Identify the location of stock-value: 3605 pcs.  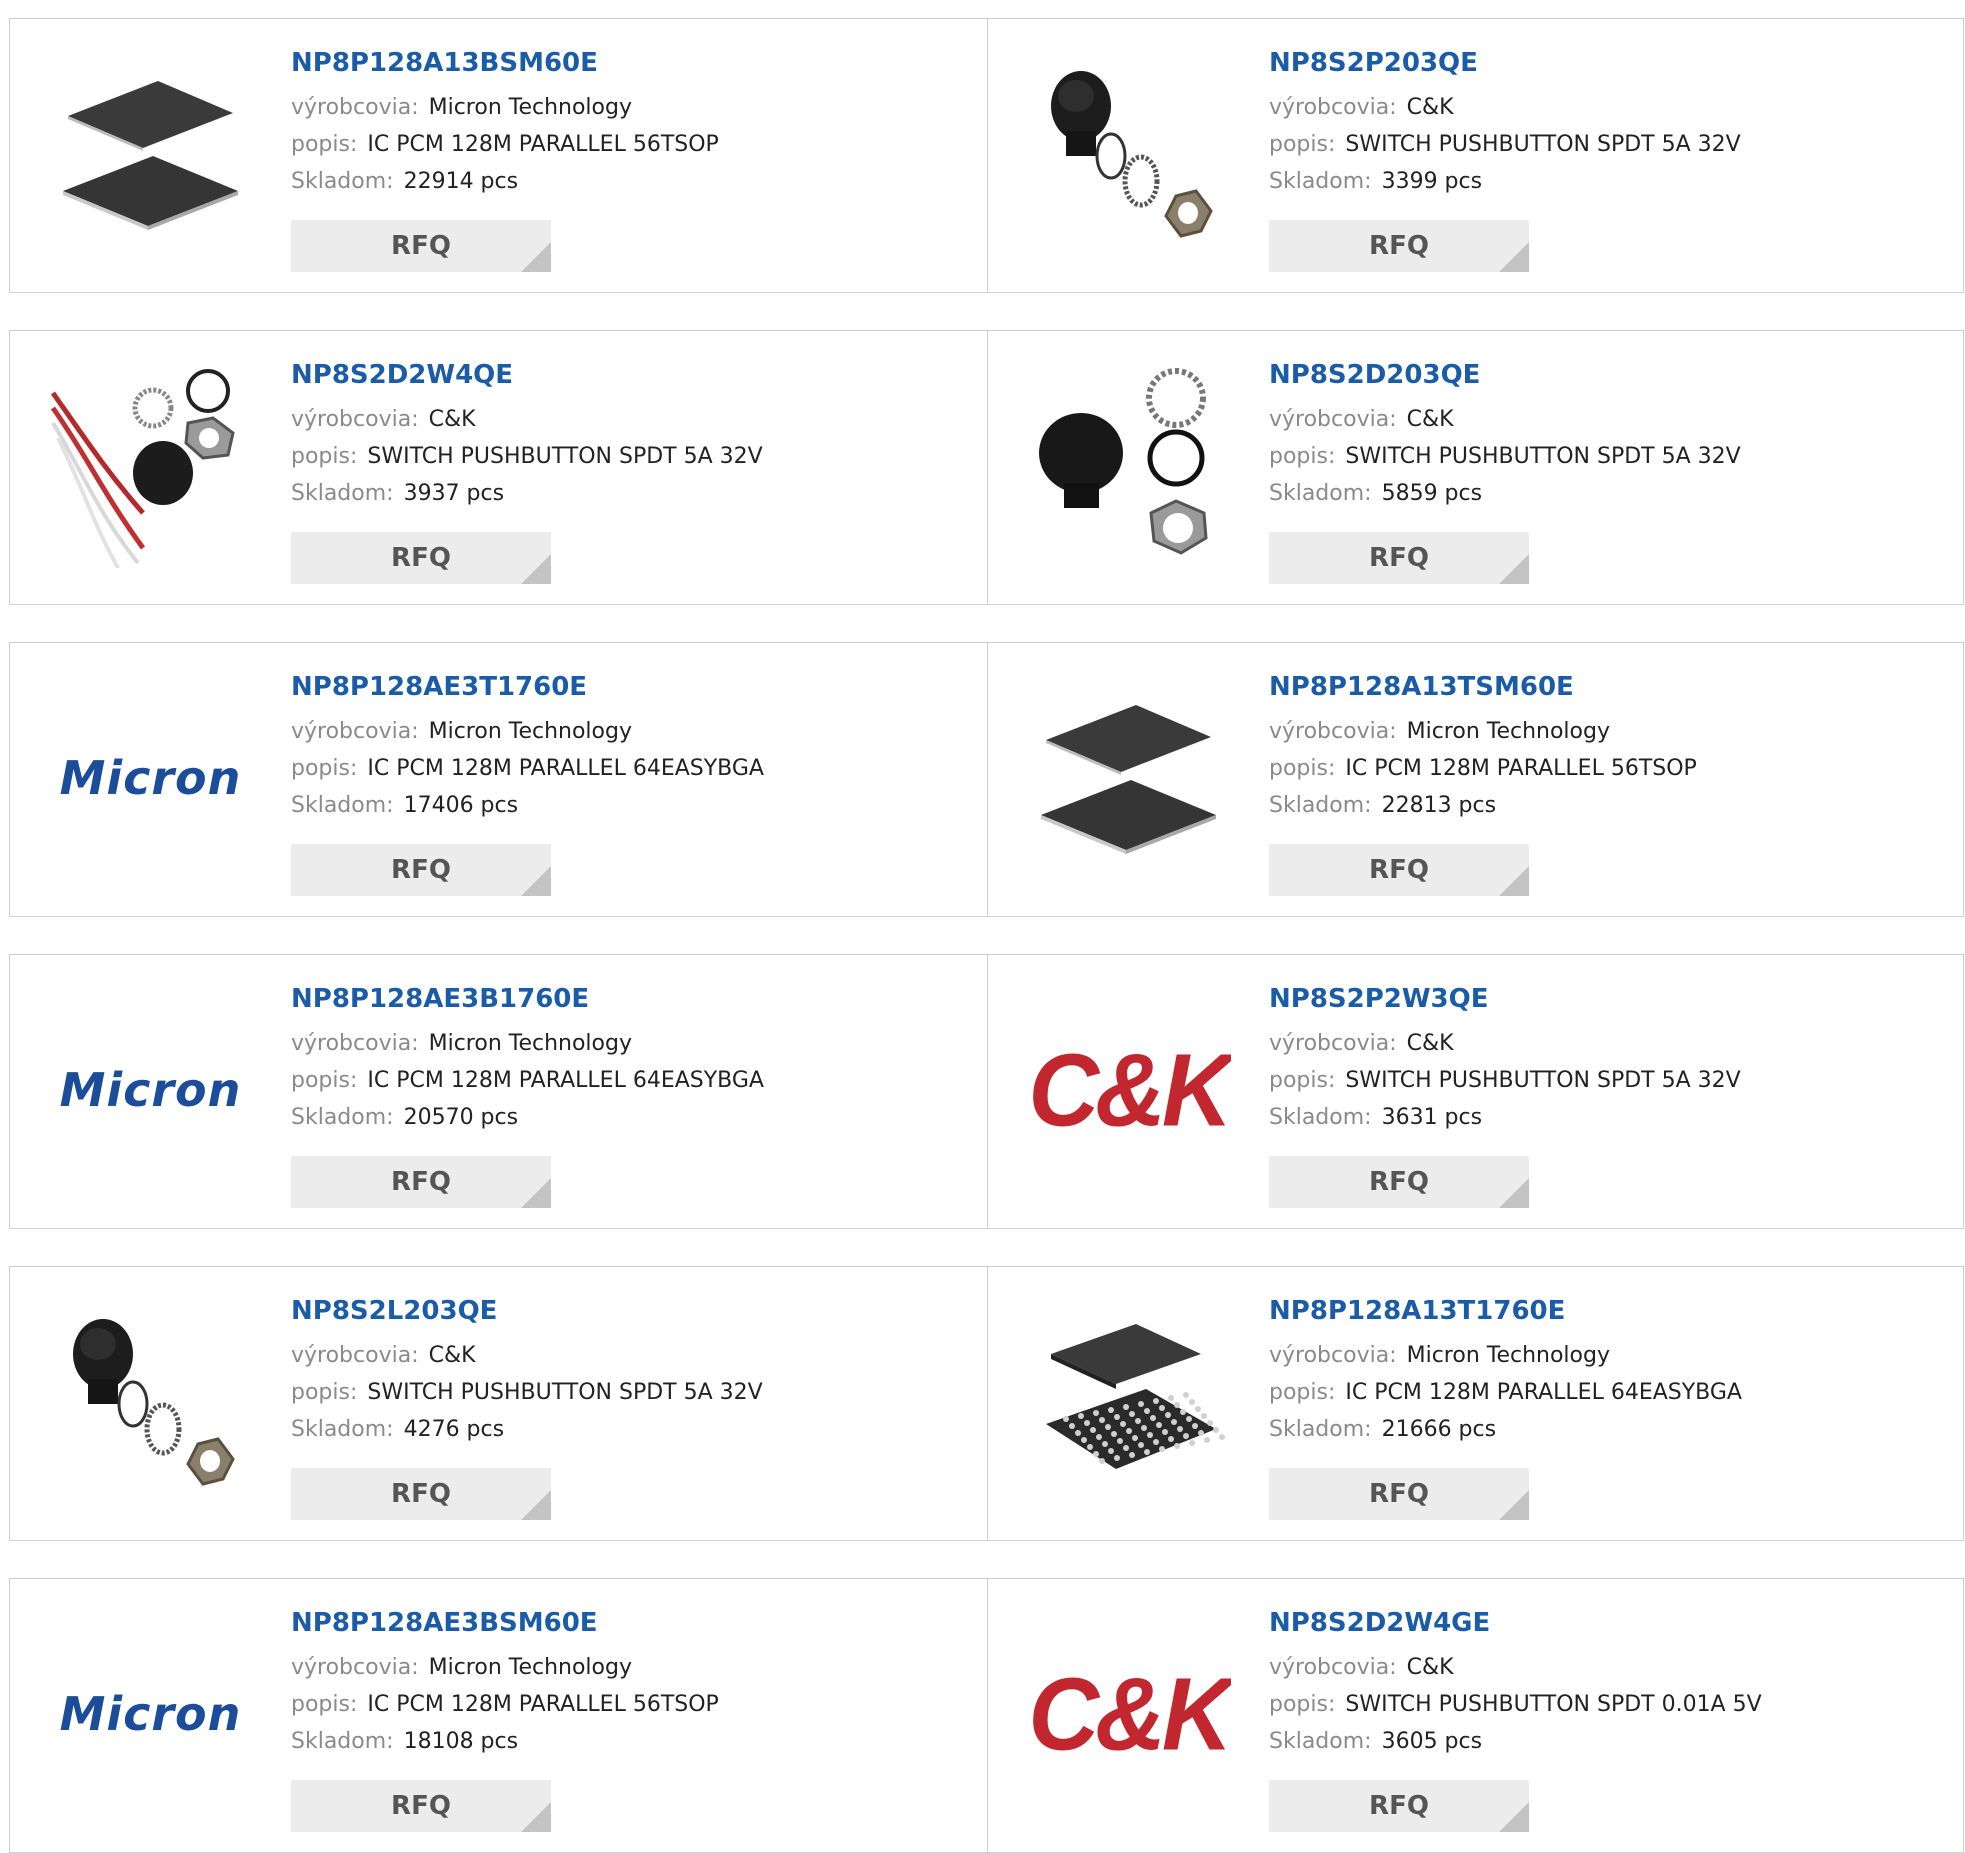
(1432, 1741).